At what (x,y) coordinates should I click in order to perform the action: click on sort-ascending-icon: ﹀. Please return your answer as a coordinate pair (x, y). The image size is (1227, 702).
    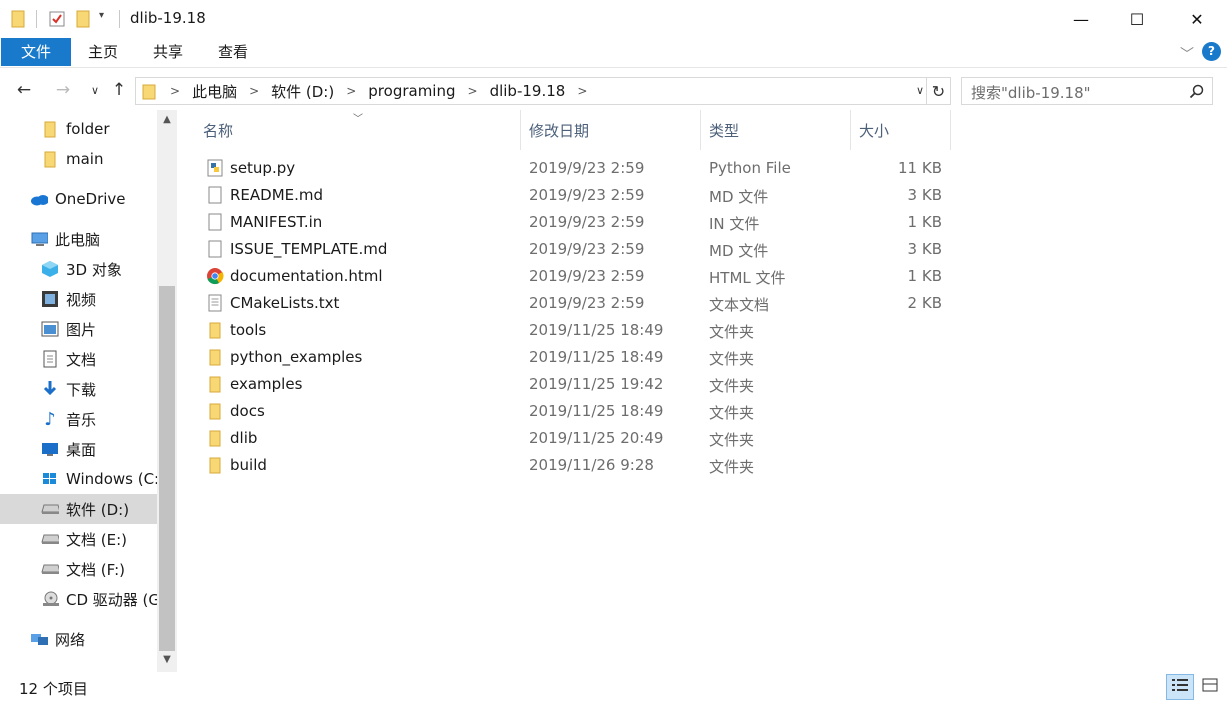
    Looking at the image, I should click on (358, 119).